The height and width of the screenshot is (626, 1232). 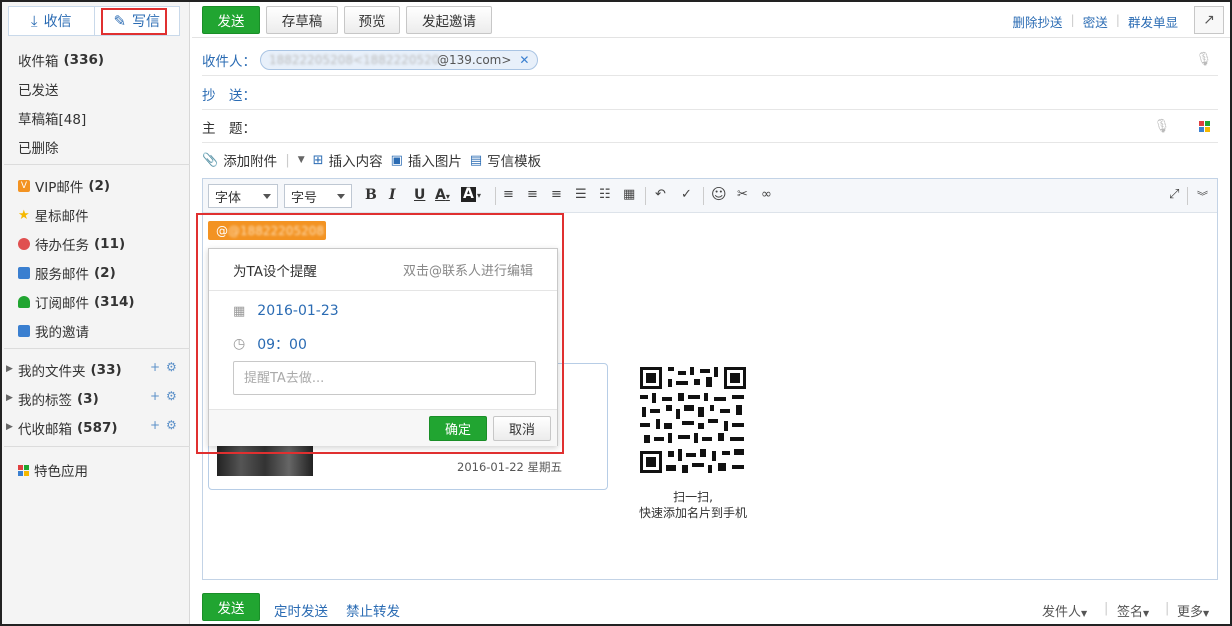 I want to click on collapse-icon: ︾, so click(x=1202, y=196).